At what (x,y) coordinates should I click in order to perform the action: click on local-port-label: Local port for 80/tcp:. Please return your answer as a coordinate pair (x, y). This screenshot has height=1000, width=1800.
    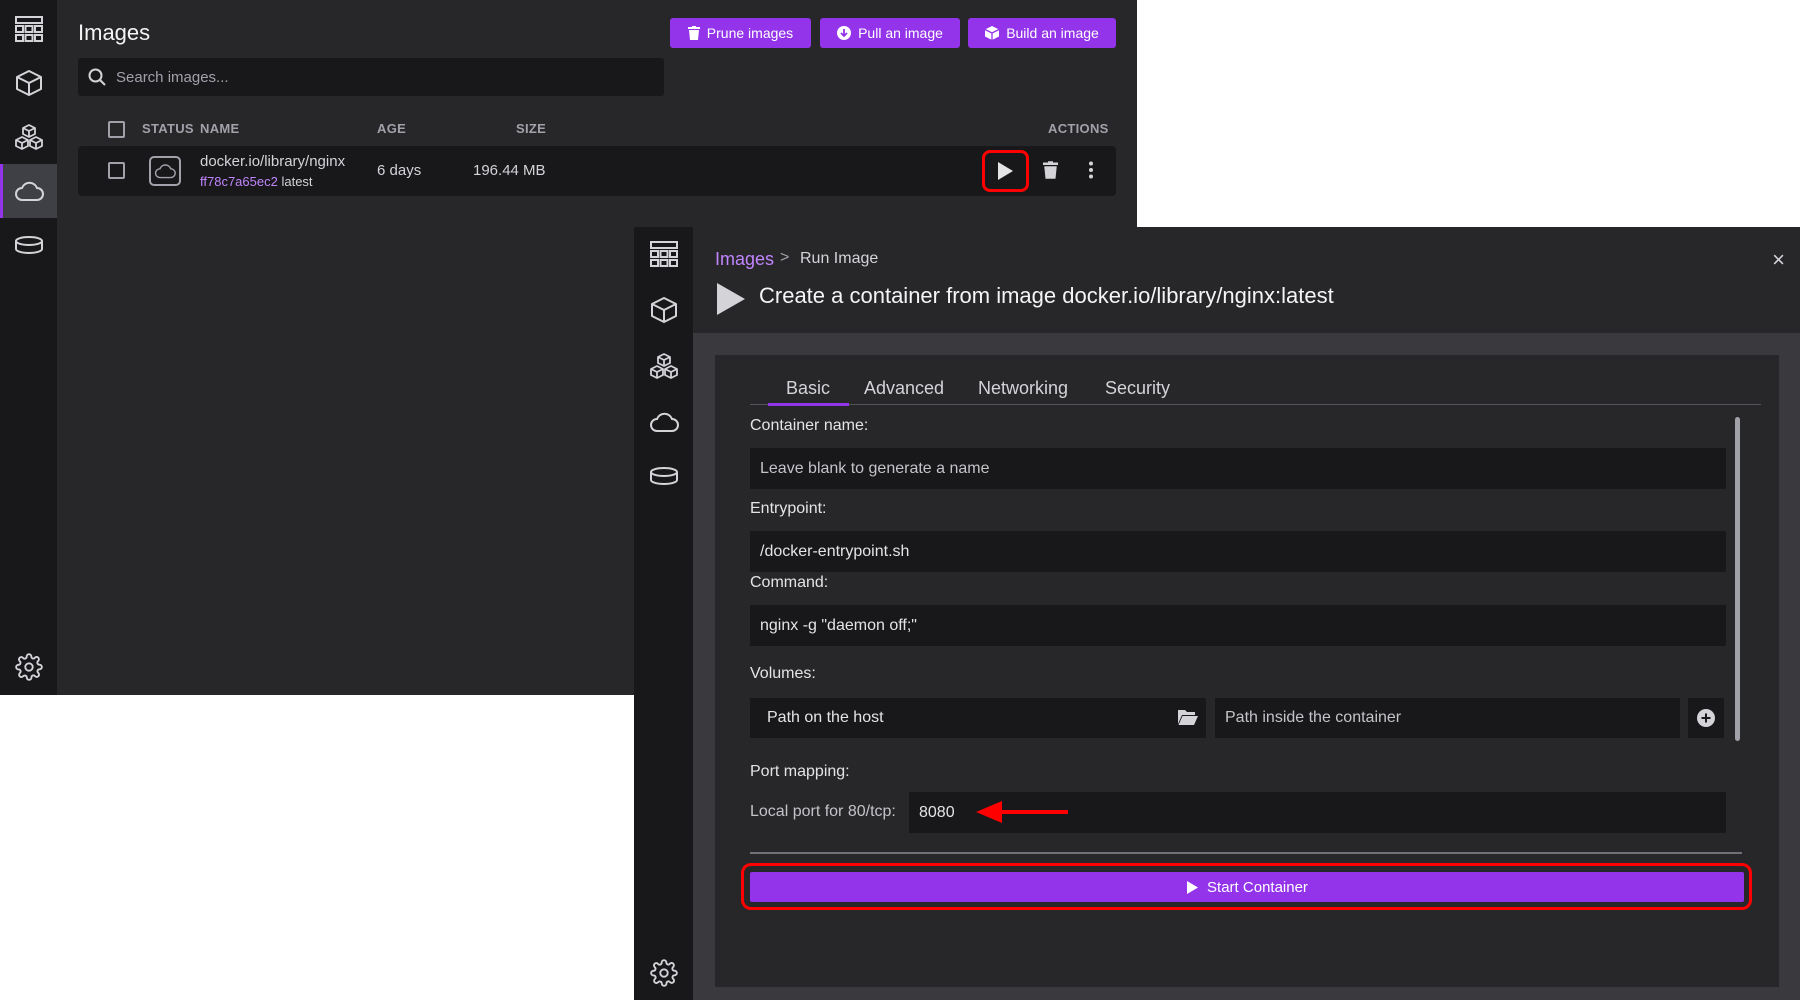
    Looking at the image, I should click on (823, 811).